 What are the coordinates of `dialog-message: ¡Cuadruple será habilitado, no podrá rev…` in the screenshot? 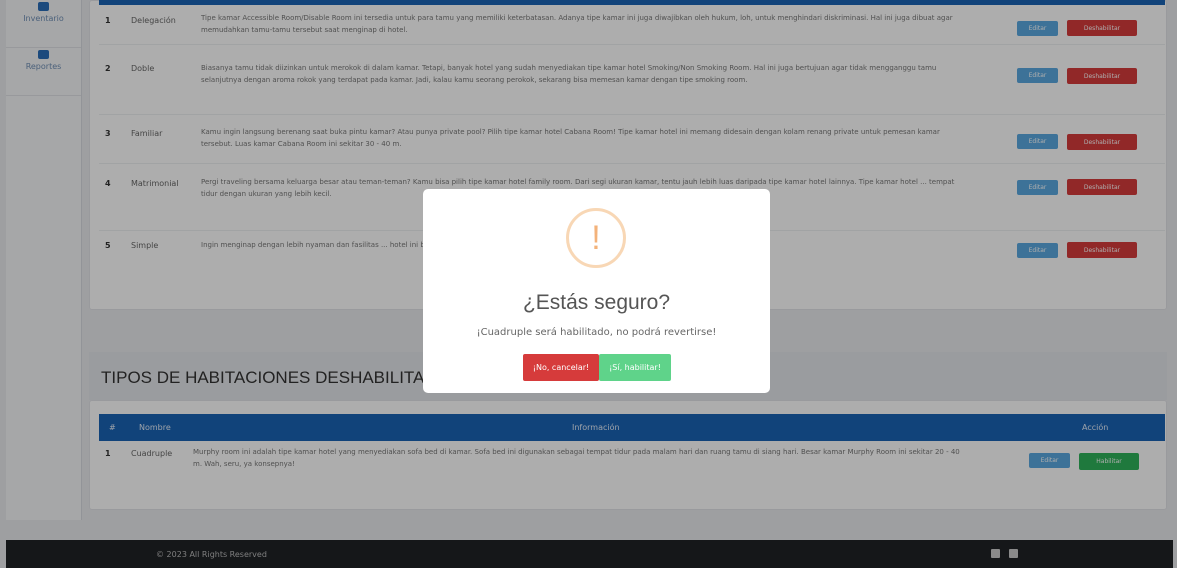 It's located at (596, 332).